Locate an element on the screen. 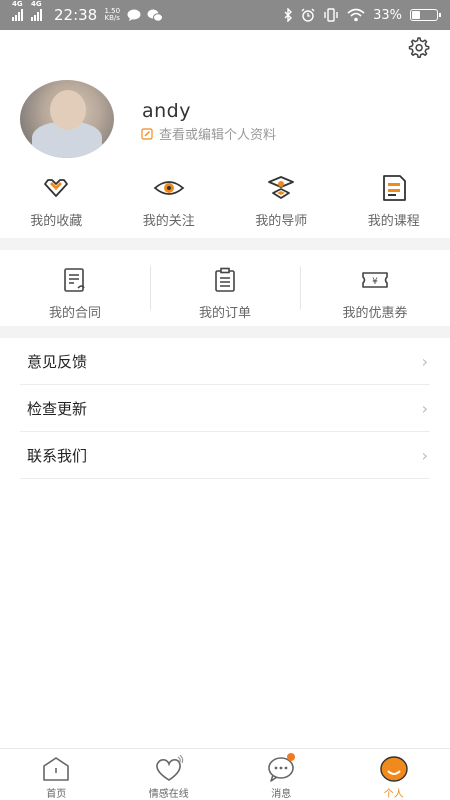 This screenshot has width=450, height=800. tab-emotion-online: 情感在线 is located at coordinates (169, 774).